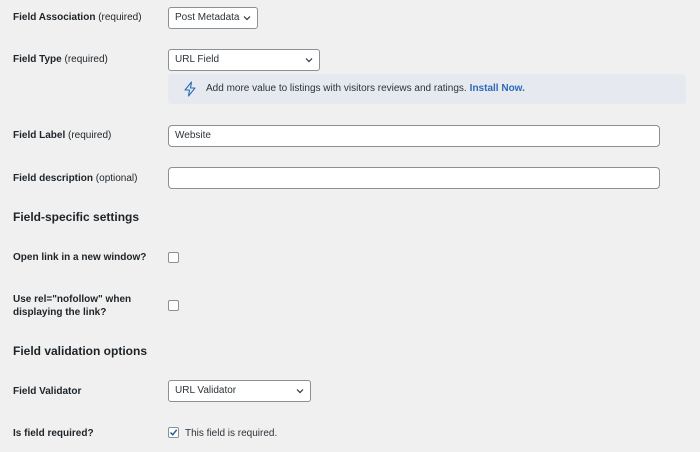  I want to click on field-type-label: Field Type (required), so click(60, 59).